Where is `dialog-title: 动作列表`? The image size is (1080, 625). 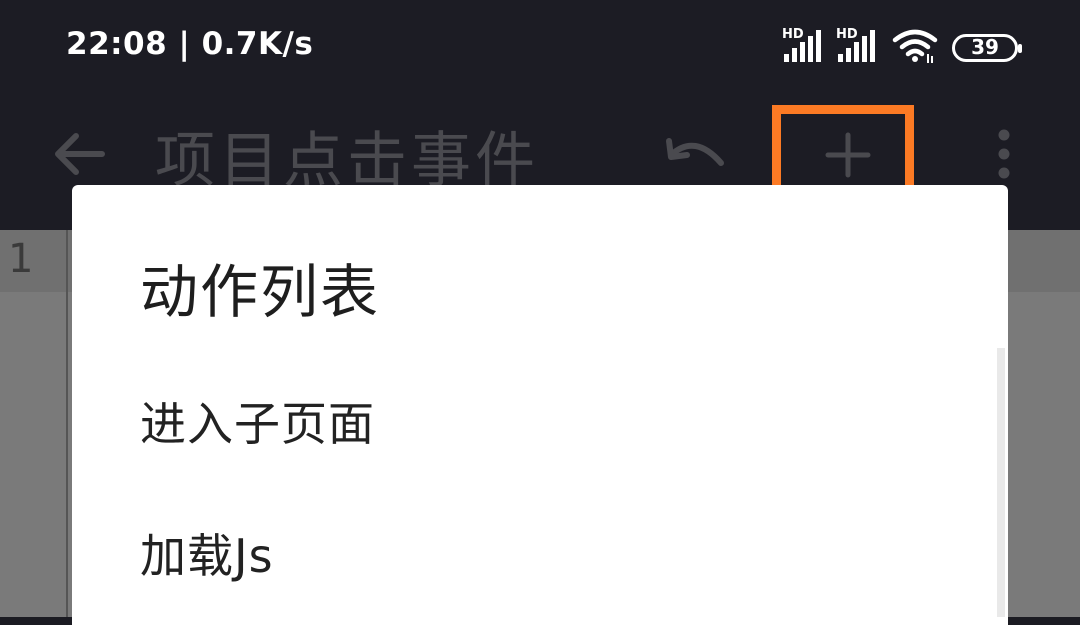
dialog-title: 动作列表 is located at coordinates (260, 292).